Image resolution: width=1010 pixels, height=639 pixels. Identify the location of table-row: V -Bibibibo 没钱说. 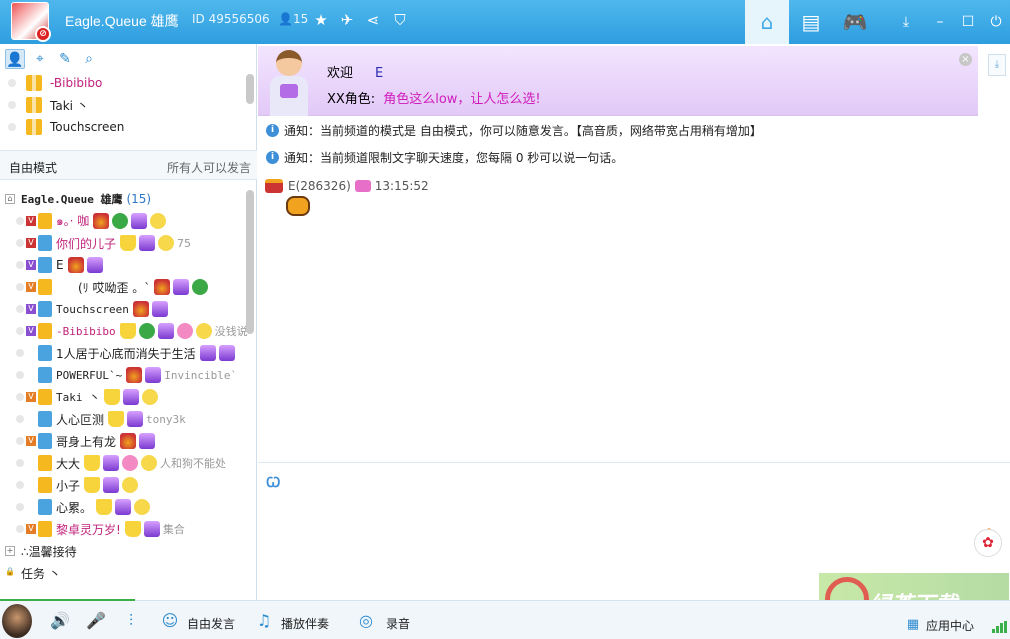
(124, 331).